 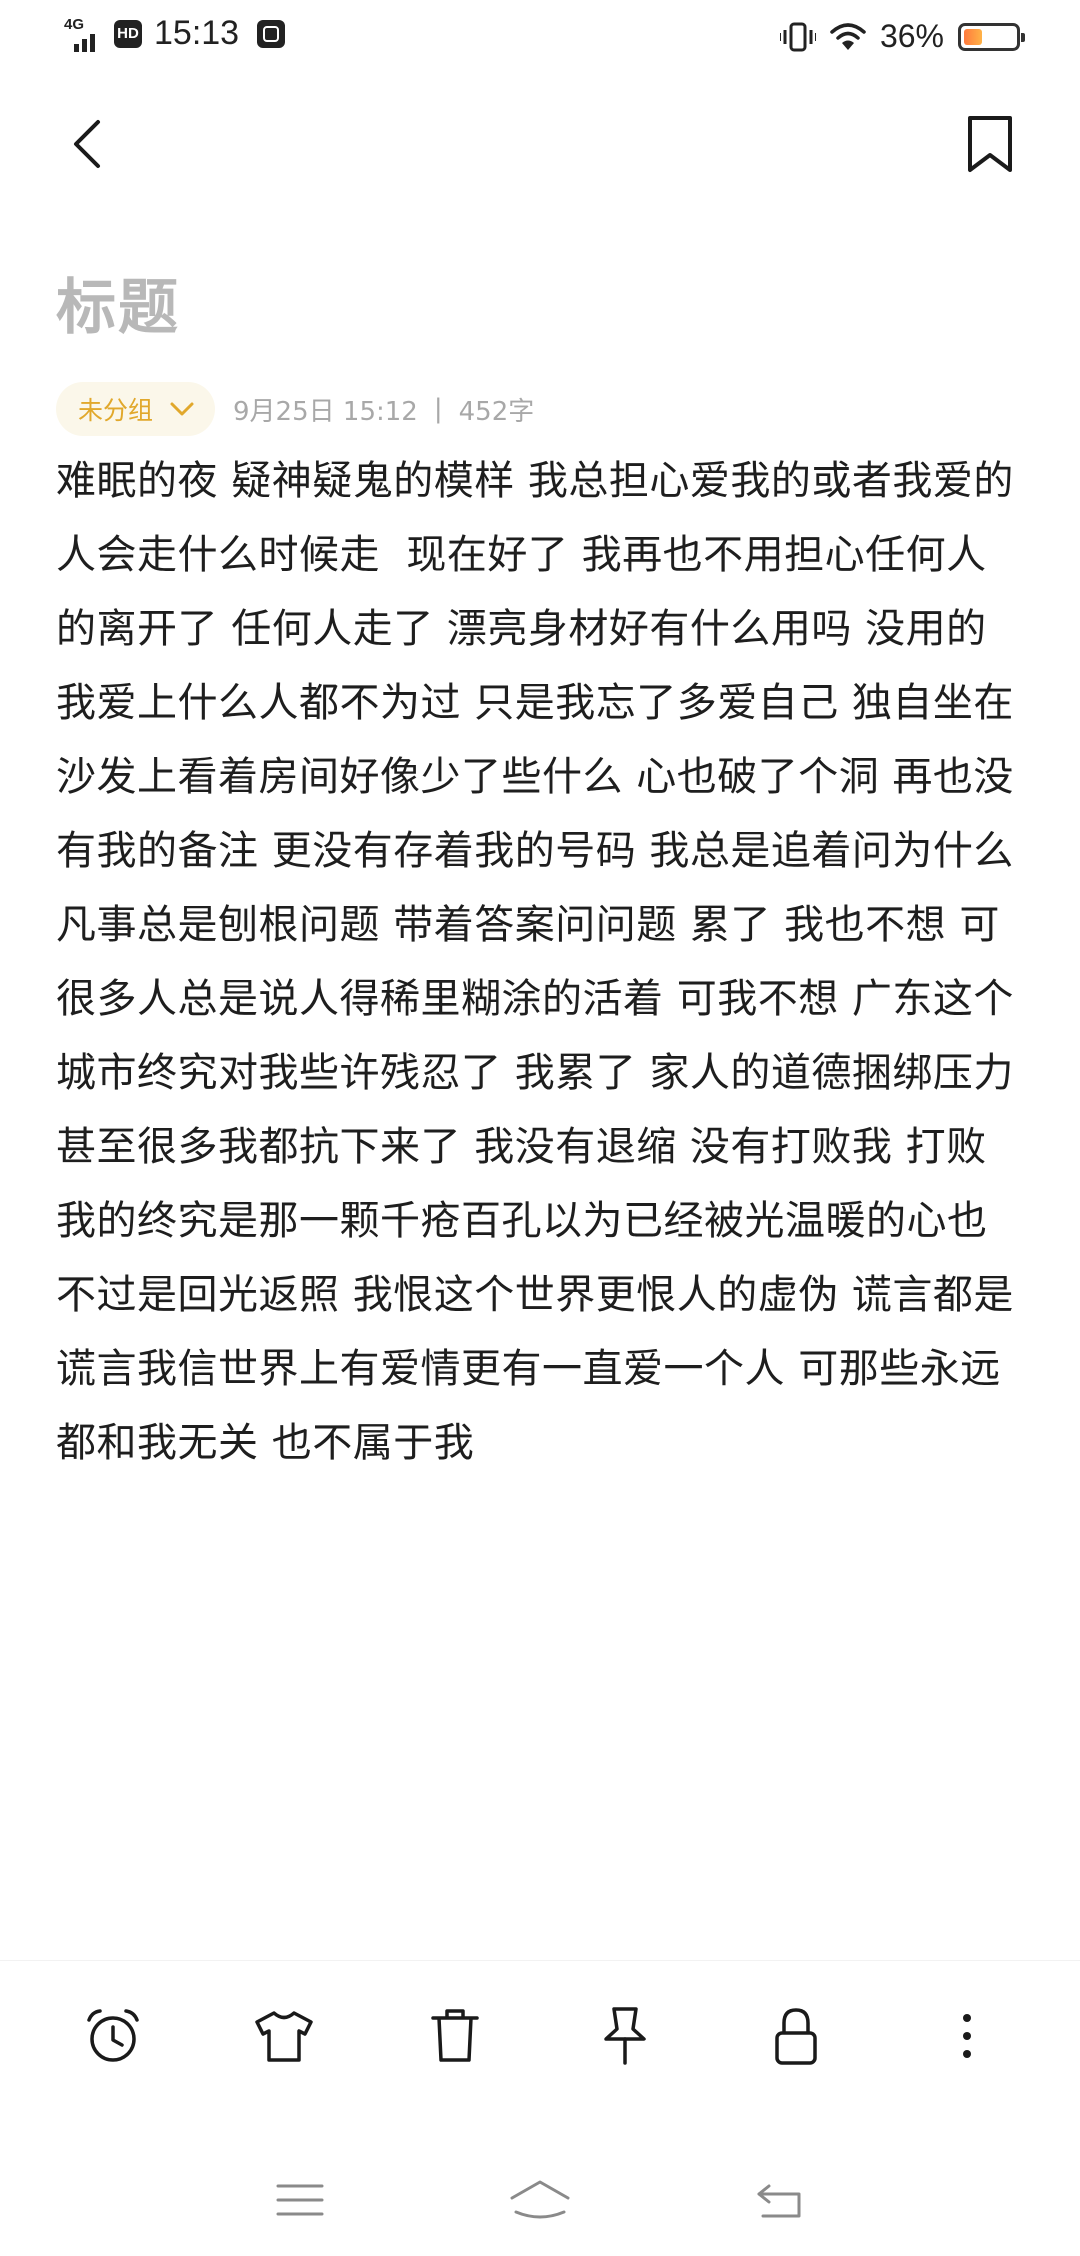 What do you see at coordinates (87, 144) in the screenshot?
I see `chevron-left-icon` at bounding box center [87, 144].